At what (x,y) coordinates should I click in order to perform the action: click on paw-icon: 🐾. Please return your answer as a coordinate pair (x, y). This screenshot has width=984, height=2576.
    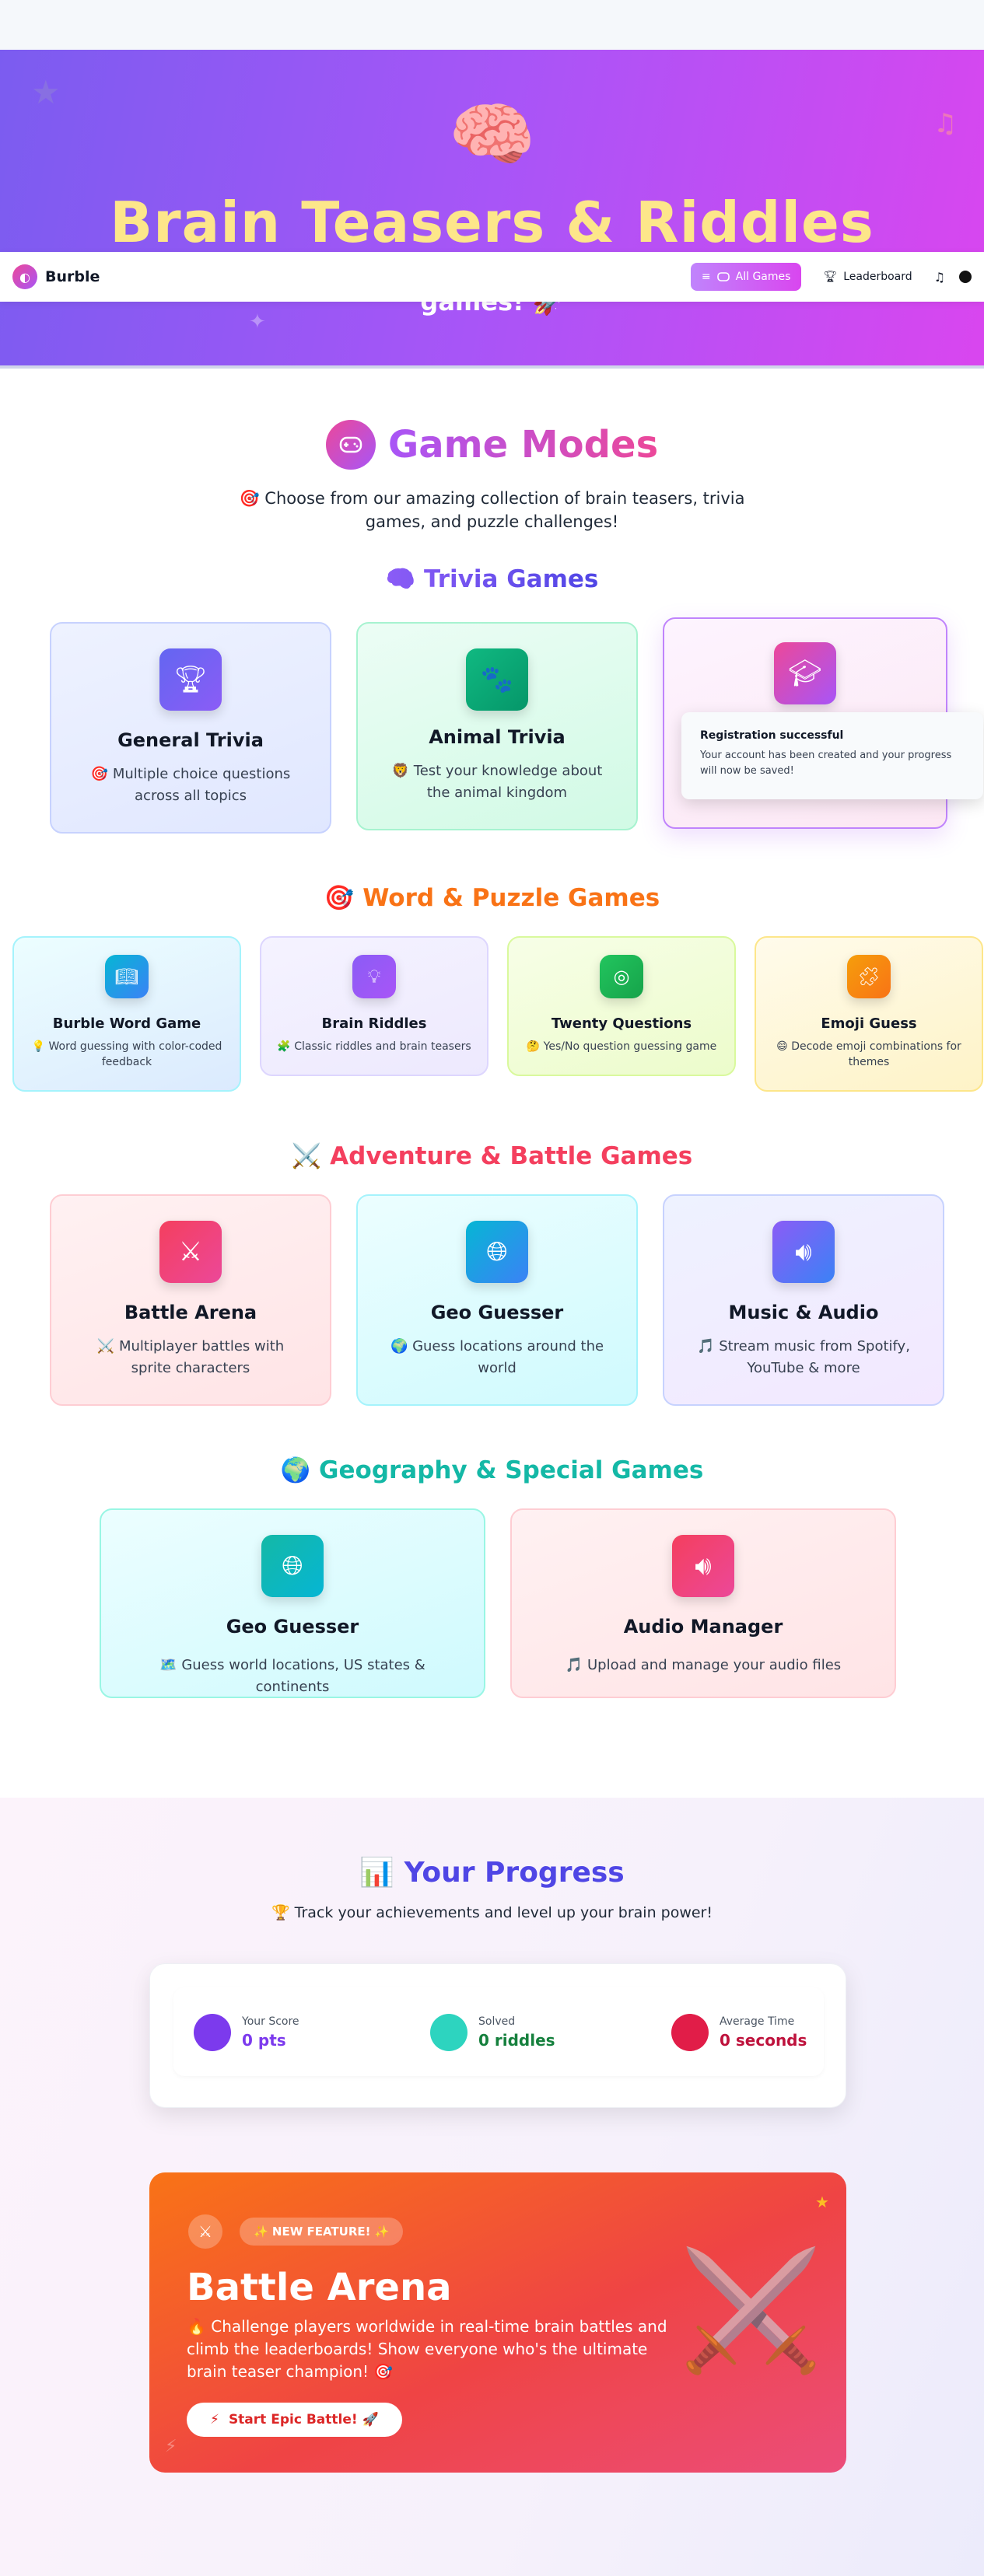
    Looking at the image, I should click on (497, 679).